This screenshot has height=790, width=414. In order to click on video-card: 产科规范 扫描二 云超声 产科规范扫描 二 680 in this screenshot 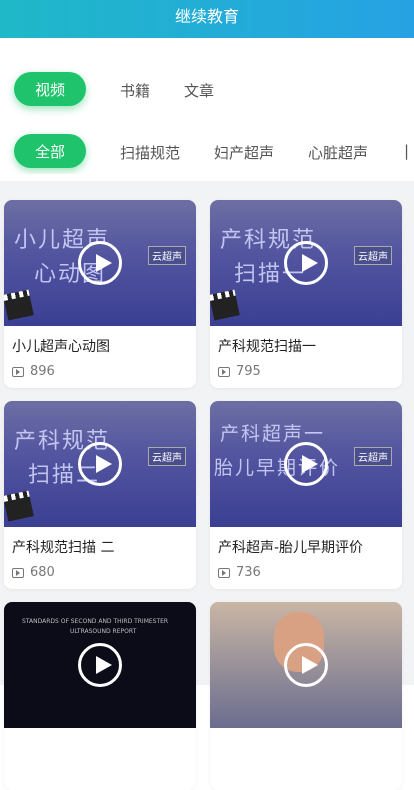, I will do `click(100, 495)`.